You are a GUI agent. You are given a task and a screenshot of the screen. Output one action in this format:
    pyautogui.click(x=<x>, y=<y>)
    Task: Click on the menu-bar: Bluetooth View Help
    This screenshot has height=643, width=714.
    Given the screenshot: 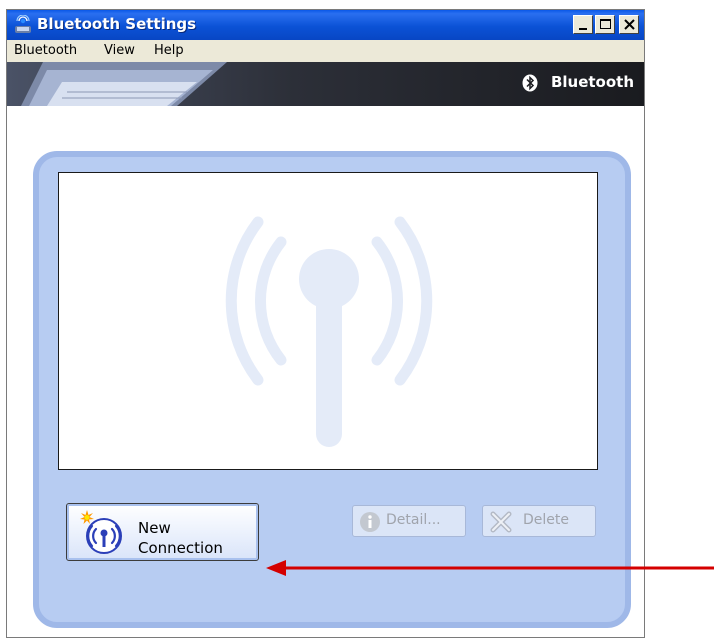 What is the action you would take?
    pyautogui.click(x=325, y=51)
    